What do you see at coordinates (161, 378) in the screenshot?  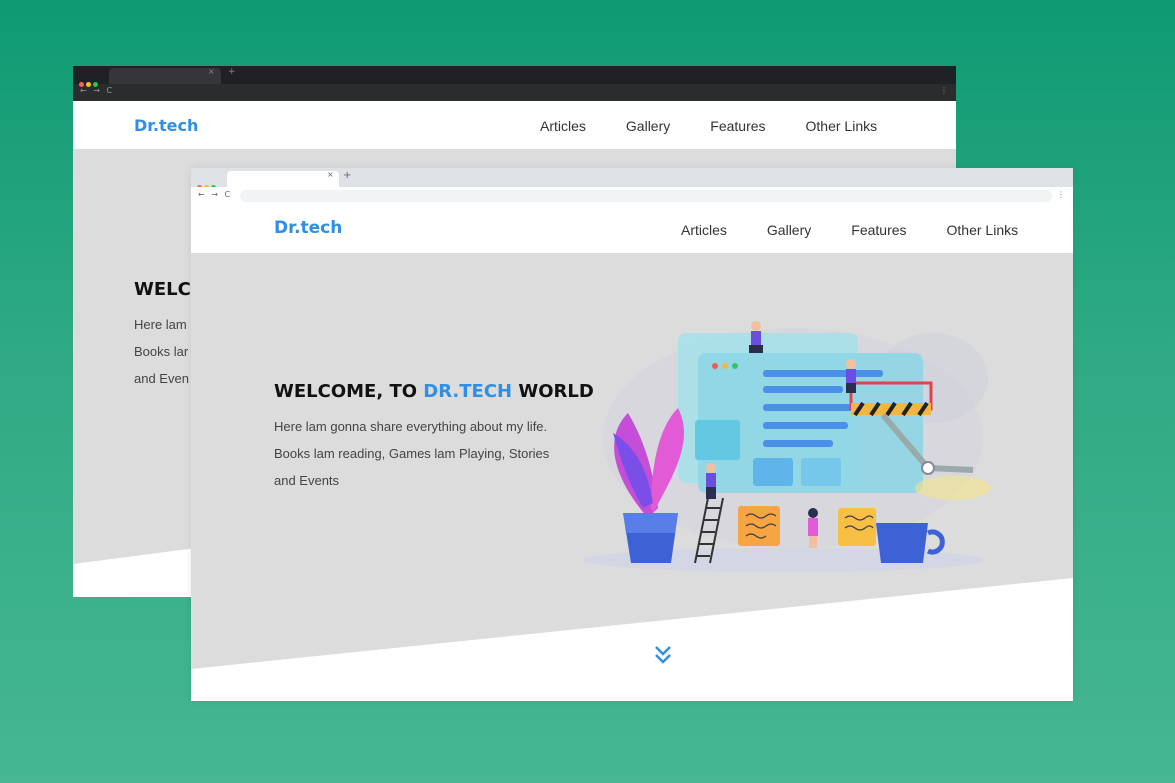 I see `hero-text-line: and Even` at bounding box center [161, 378].